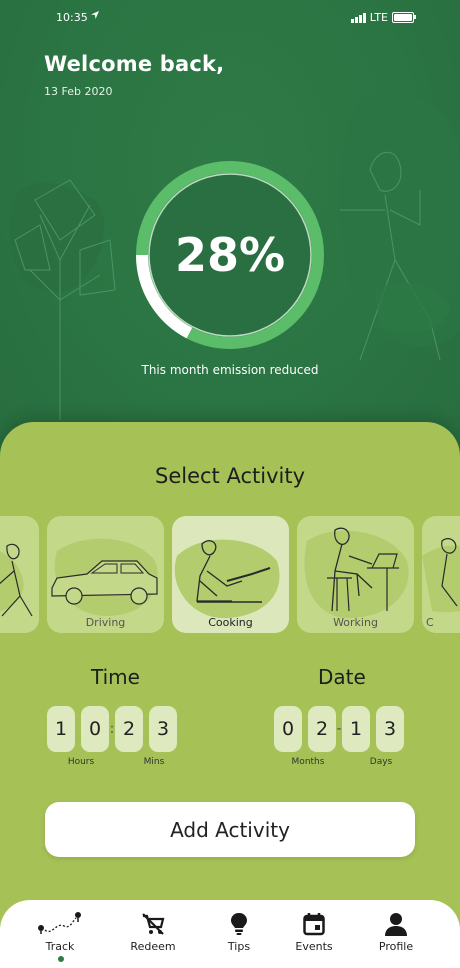  What do you see at coordinates (430, 622) in the screenshot?
I see `activity-label: C` at bounding box center [430, 622].